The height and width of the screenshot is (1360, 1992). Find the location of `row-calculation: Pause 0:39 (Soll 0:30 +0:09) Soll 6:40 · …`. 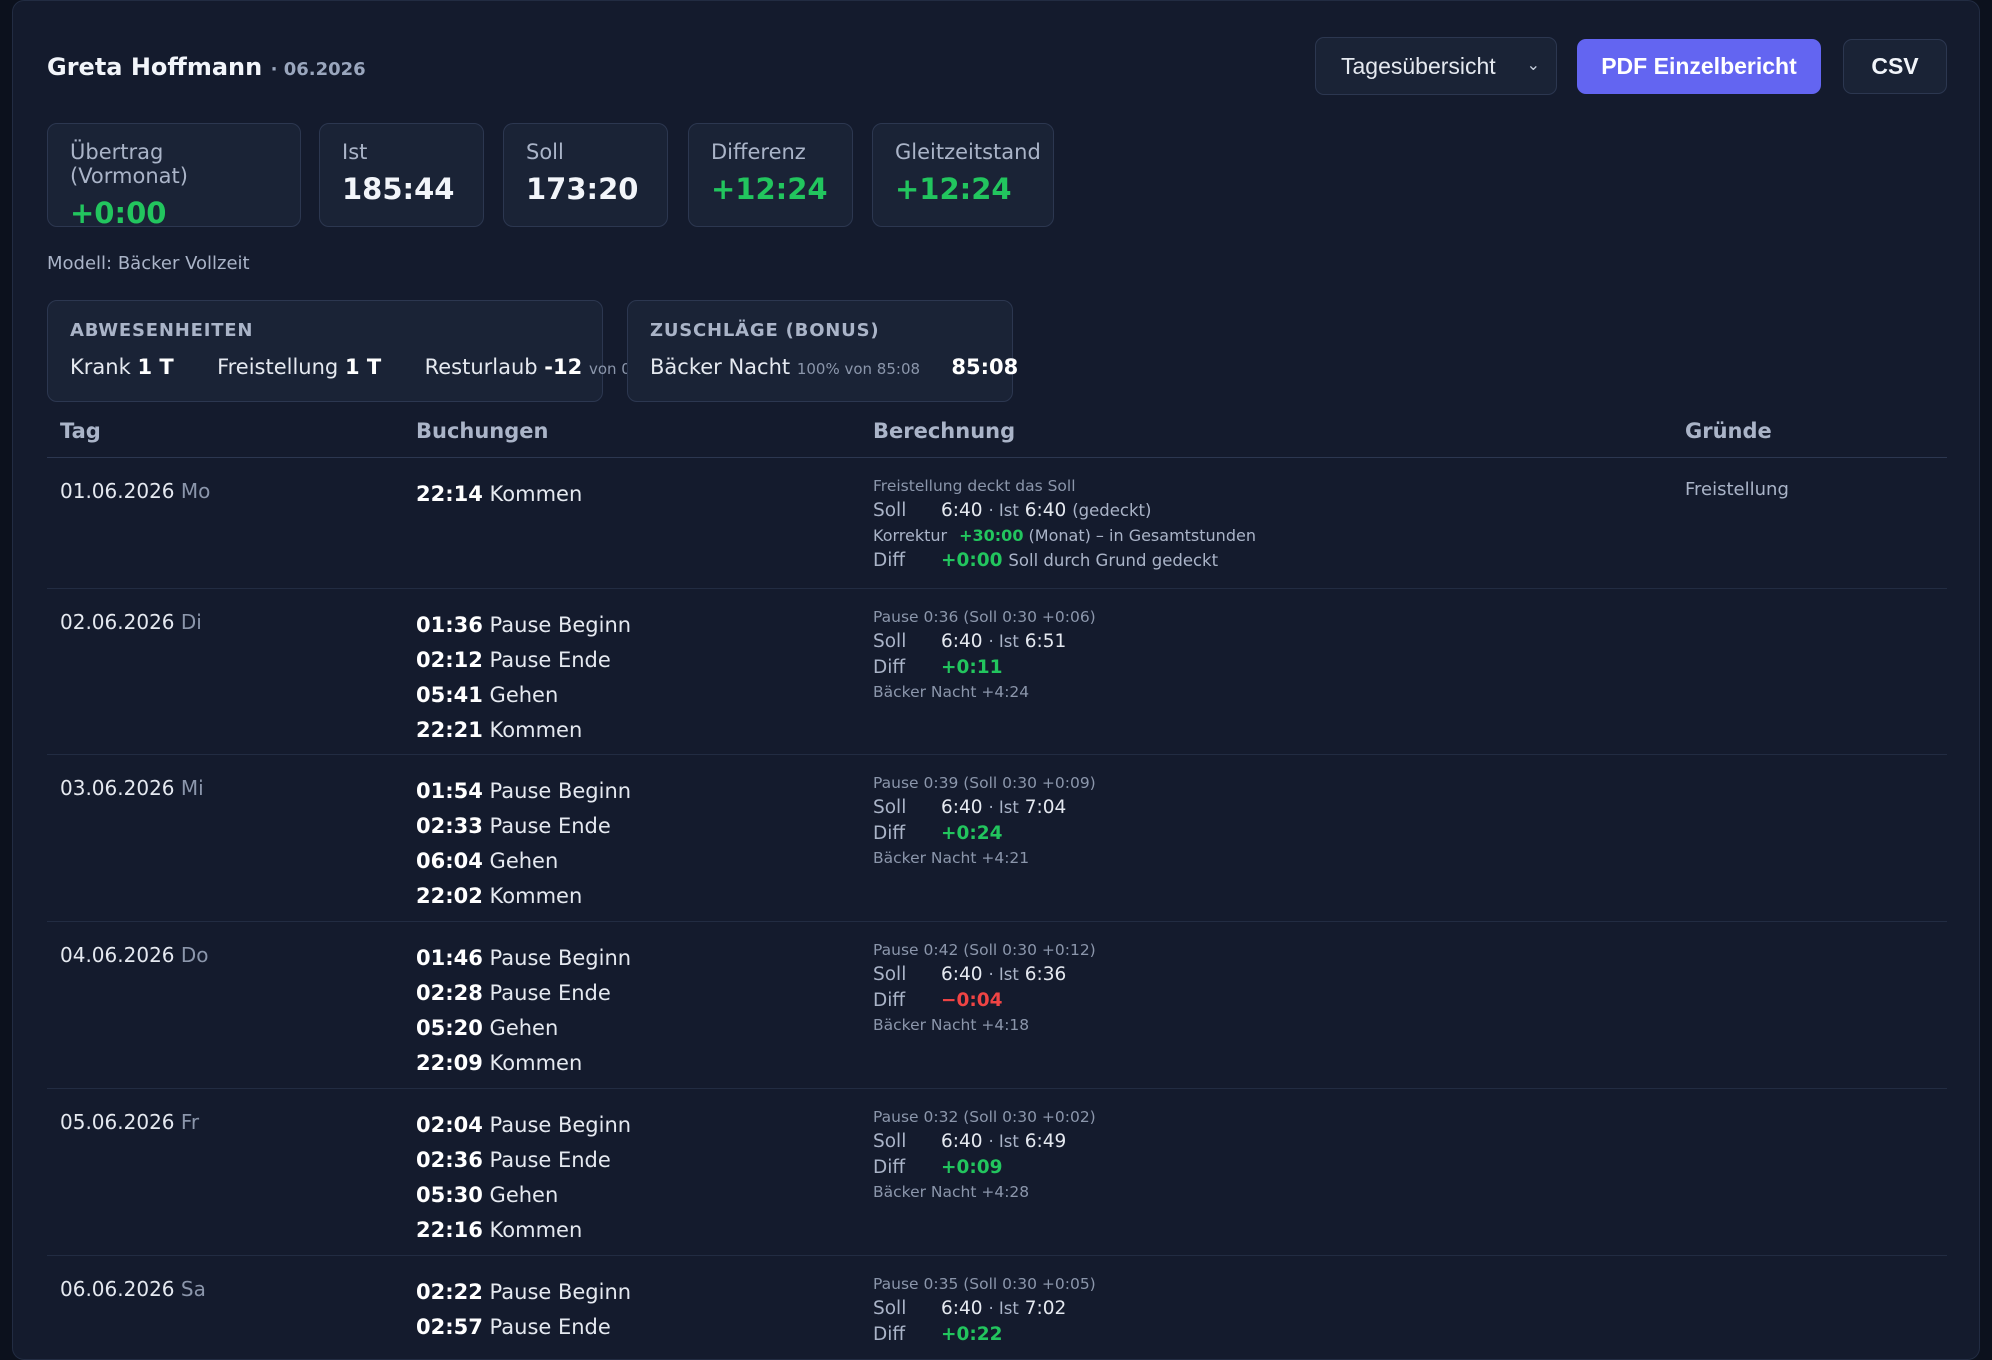

row-calculation: Pause 0:39 (Soll 0:30 +0:09) Soll 6:40 · … is located at coordinates (984, 821).